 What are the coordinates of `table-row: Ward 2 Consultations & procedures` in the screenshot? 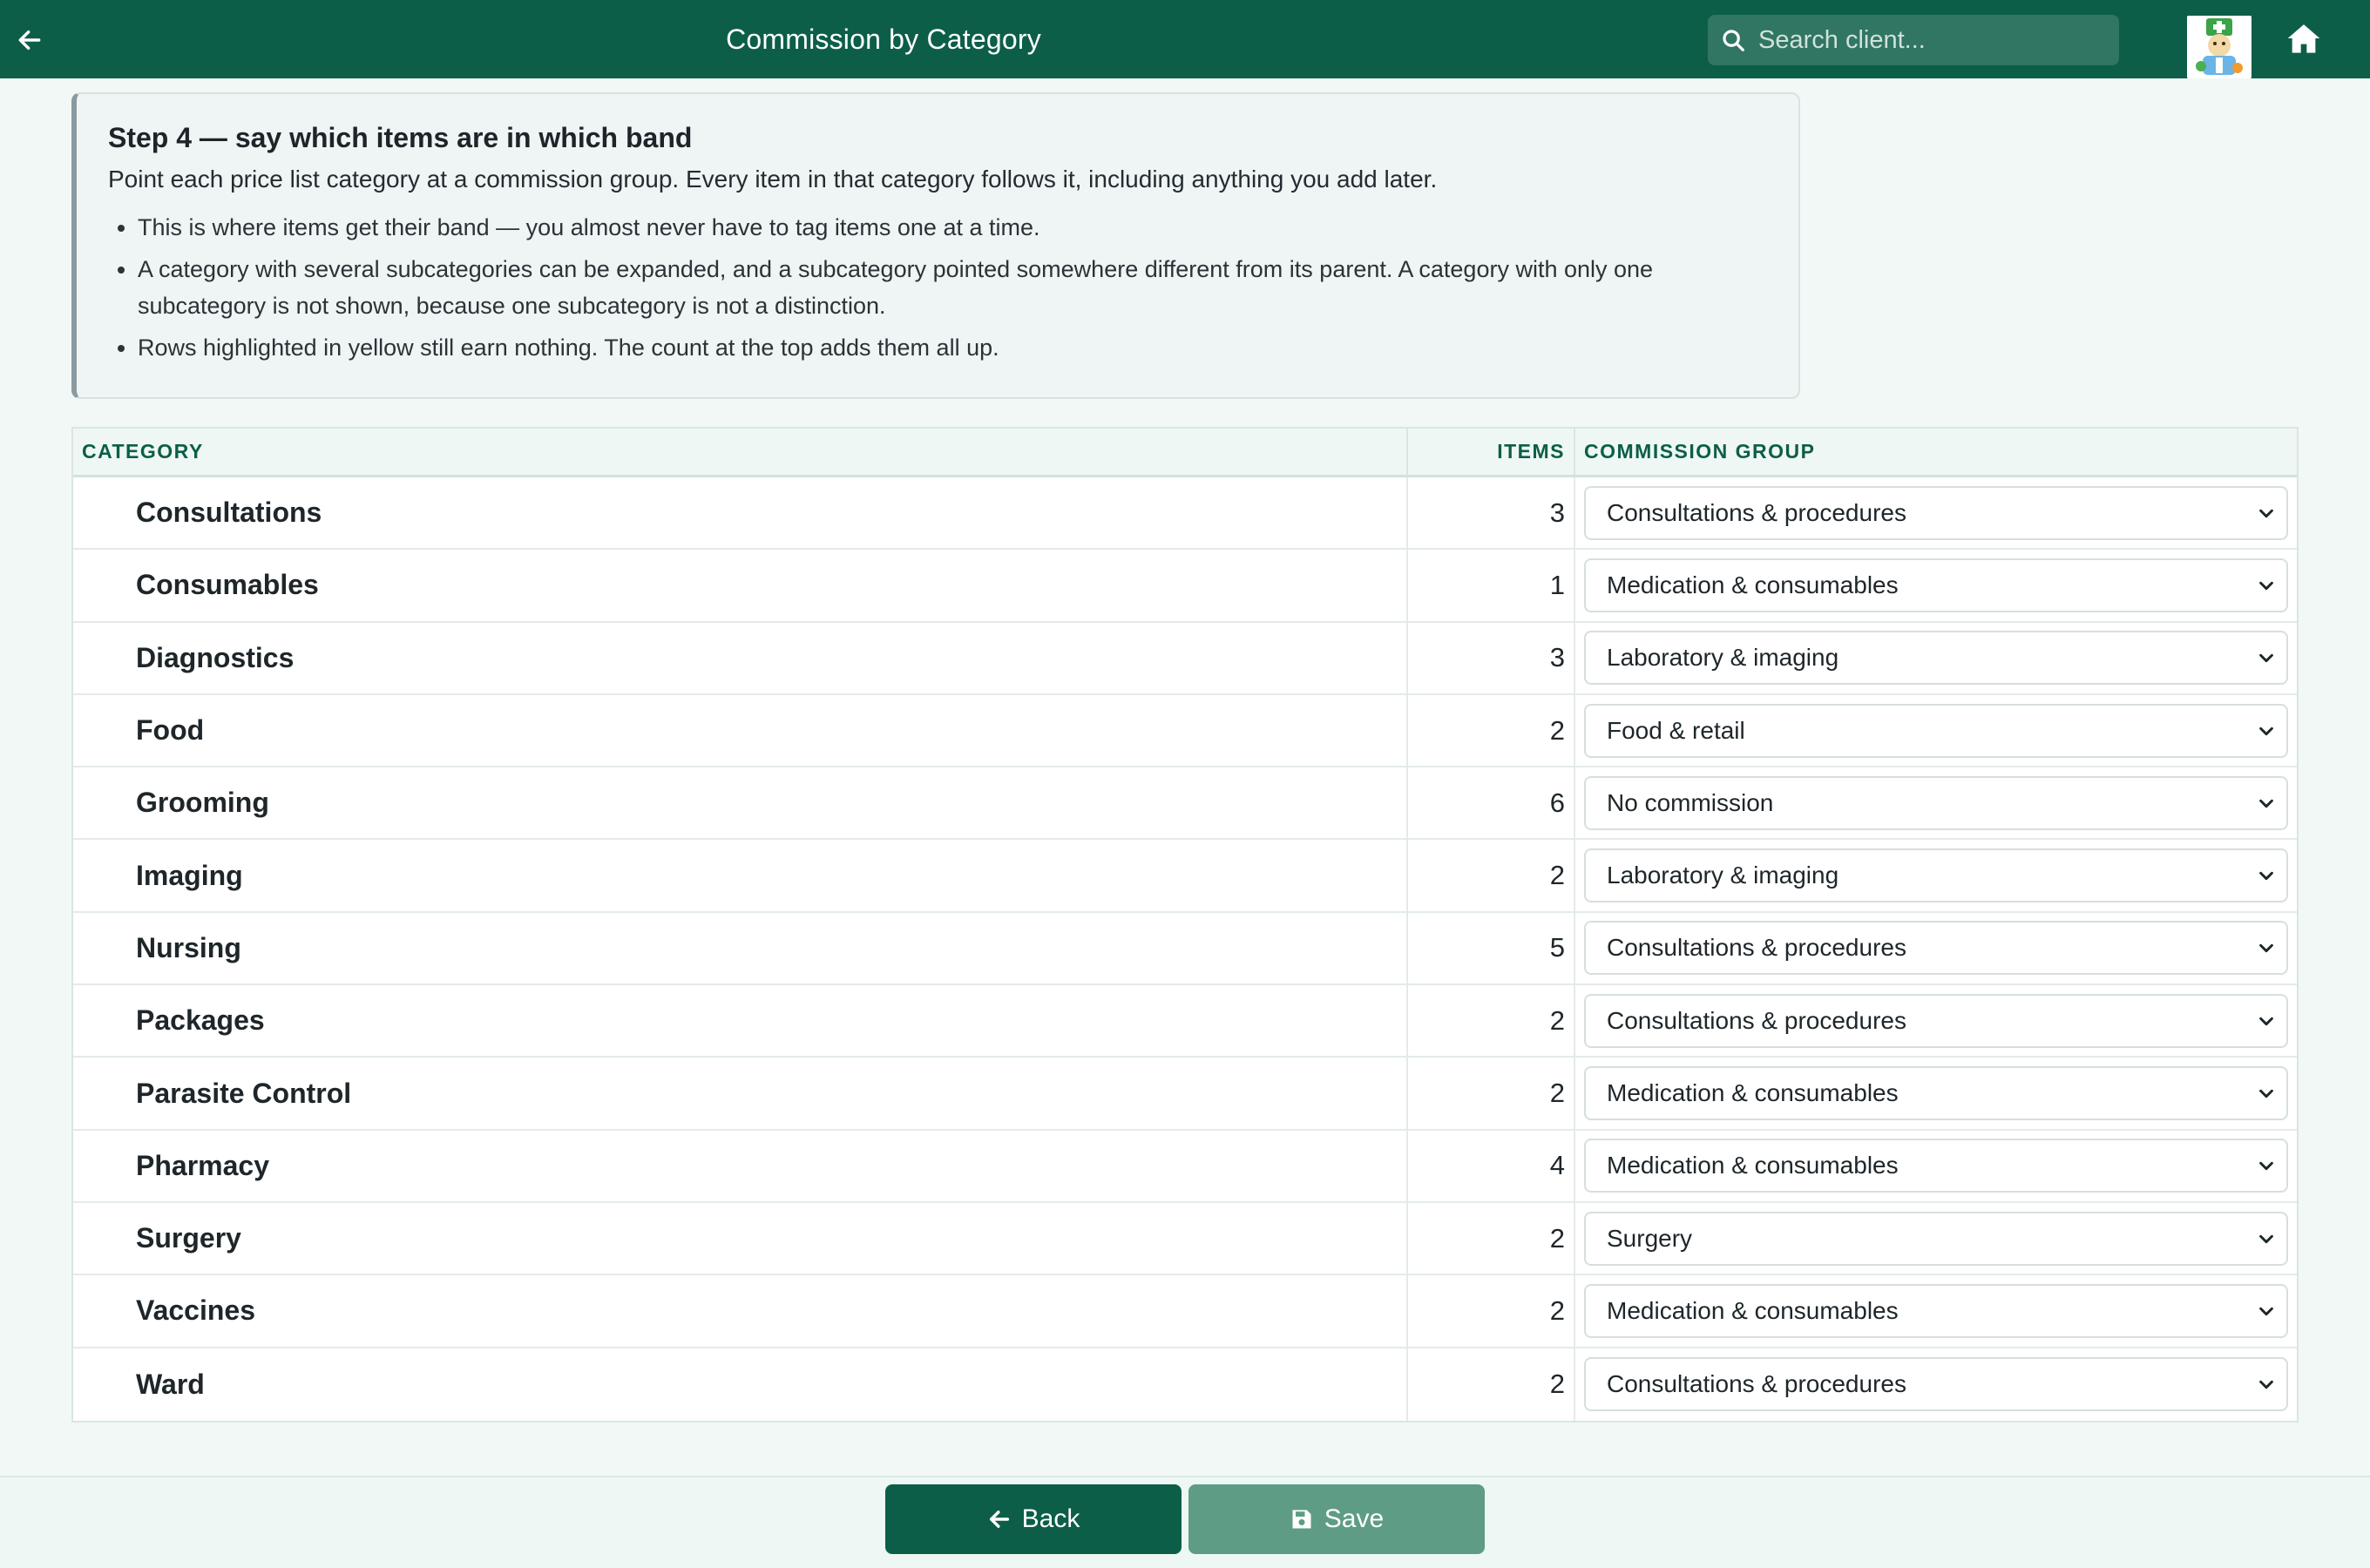 It's located at (1185, 1384).